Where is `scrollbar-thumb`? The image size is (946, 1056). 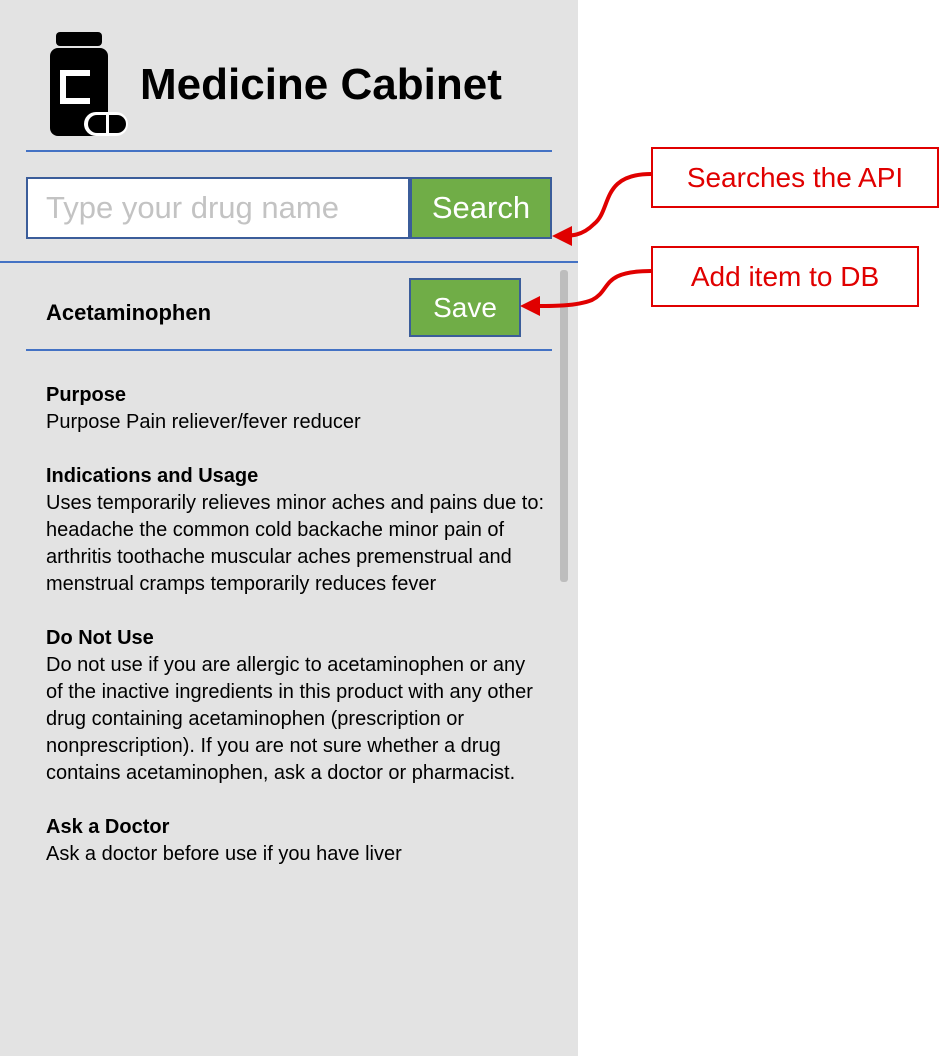 scrollbar-thumb is located at coordinates (564, 426).